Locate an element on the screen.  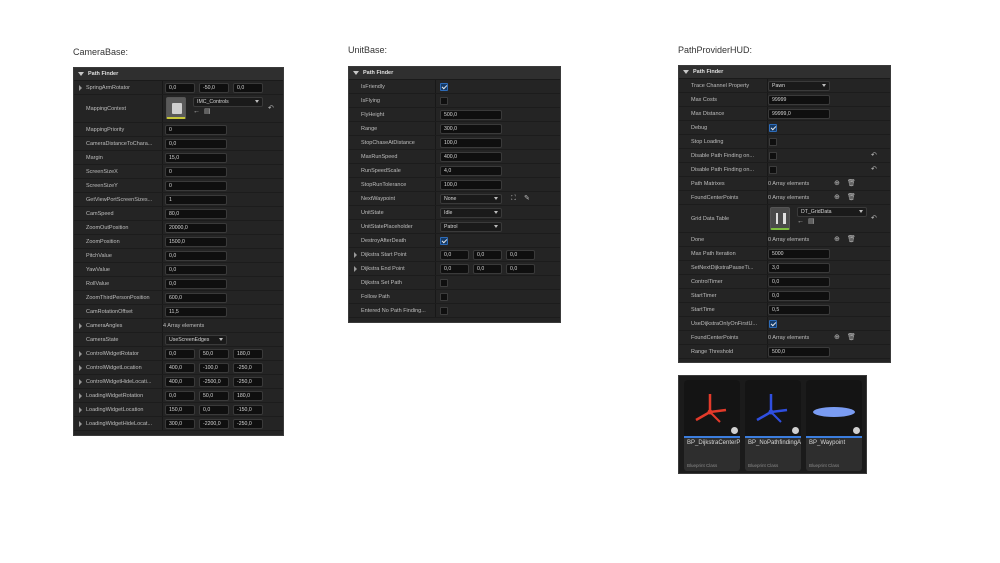
asset-tile: BP_DijkstraCenterPoint Blueprint Class is located at coordinates (712, 425).